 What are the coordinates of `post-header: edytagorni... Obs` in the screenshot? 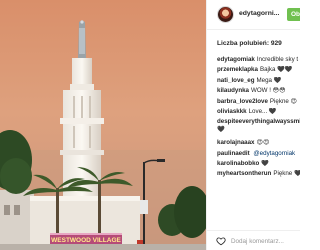 It's located at (253, 15).